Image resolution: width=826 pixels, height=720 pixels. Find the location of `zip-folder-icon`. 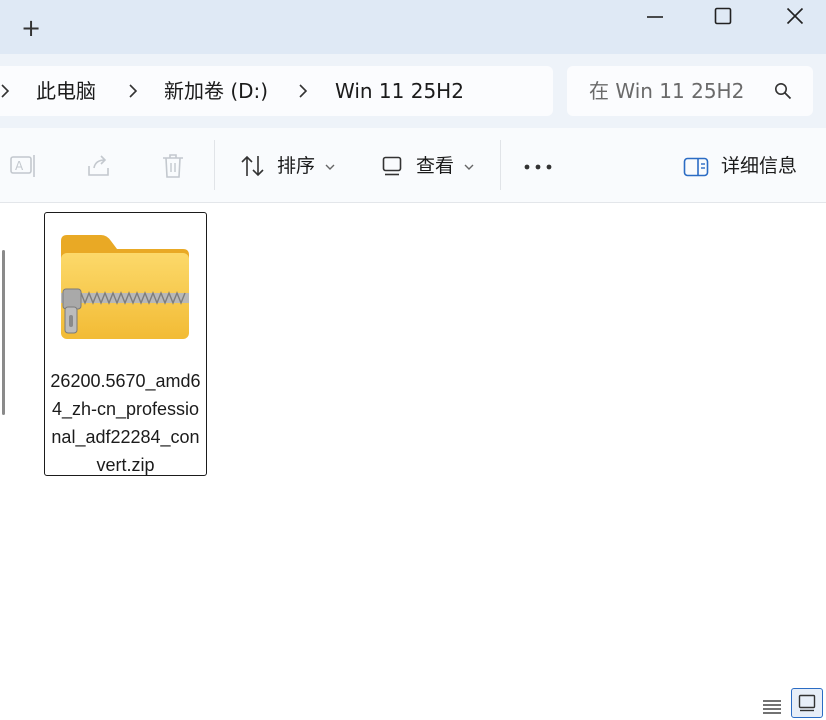

zip-folder-icon is located at coordinates (125, 287).